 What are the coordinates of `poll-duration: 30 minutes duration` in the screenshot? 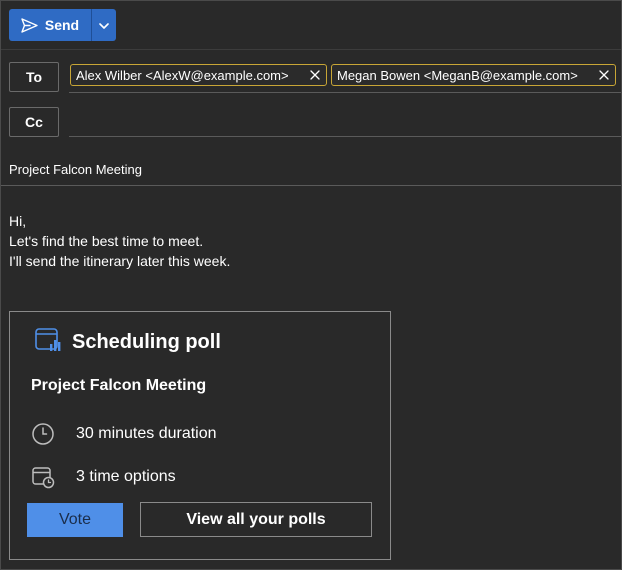 It's located at (146, 433).